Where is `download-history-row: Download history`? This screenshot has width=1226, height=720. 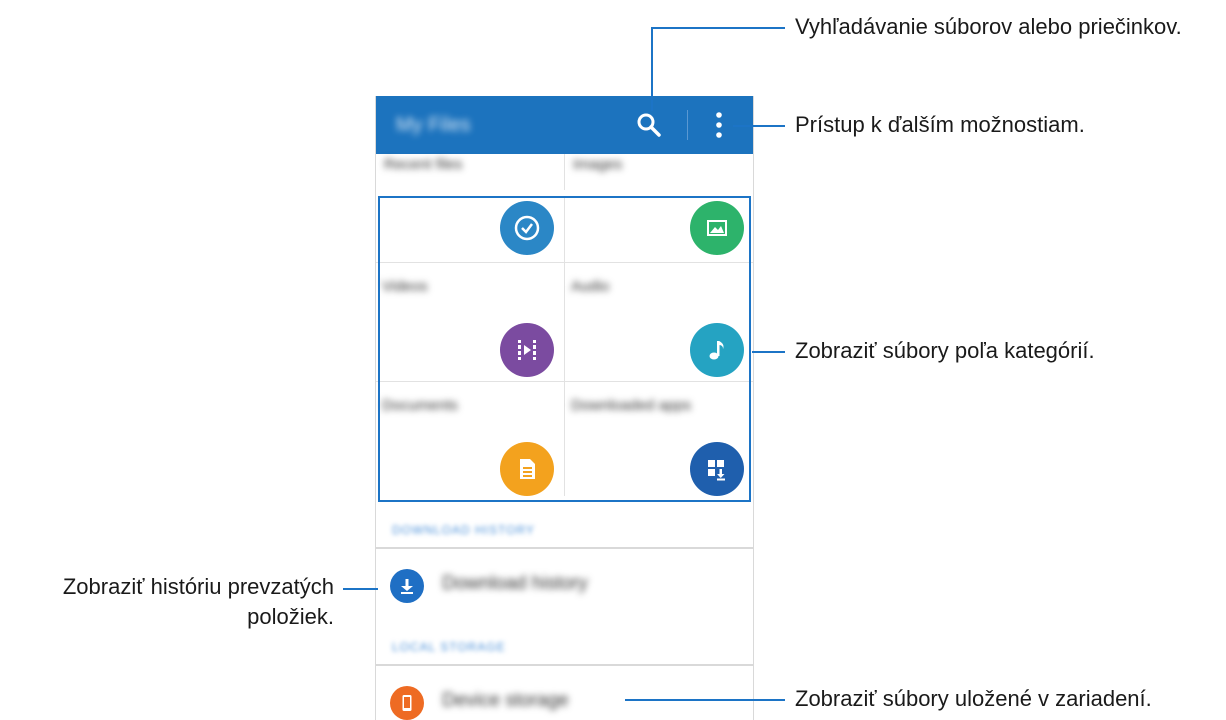
download-history-row: Download history is located at coordinates (564, 585).